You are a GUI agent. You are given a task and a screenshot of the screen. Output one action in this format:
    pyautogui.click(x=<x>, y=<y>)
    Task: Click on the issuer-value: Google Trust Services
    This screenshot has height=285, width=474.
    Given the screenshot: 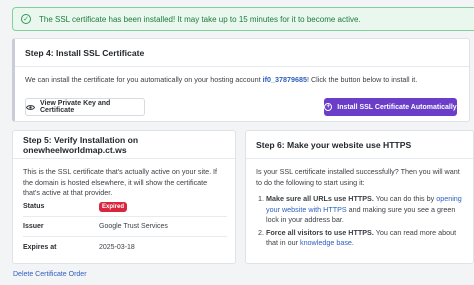 What is the action you would take?
    pyautogui.click(x=133, y=226)
    